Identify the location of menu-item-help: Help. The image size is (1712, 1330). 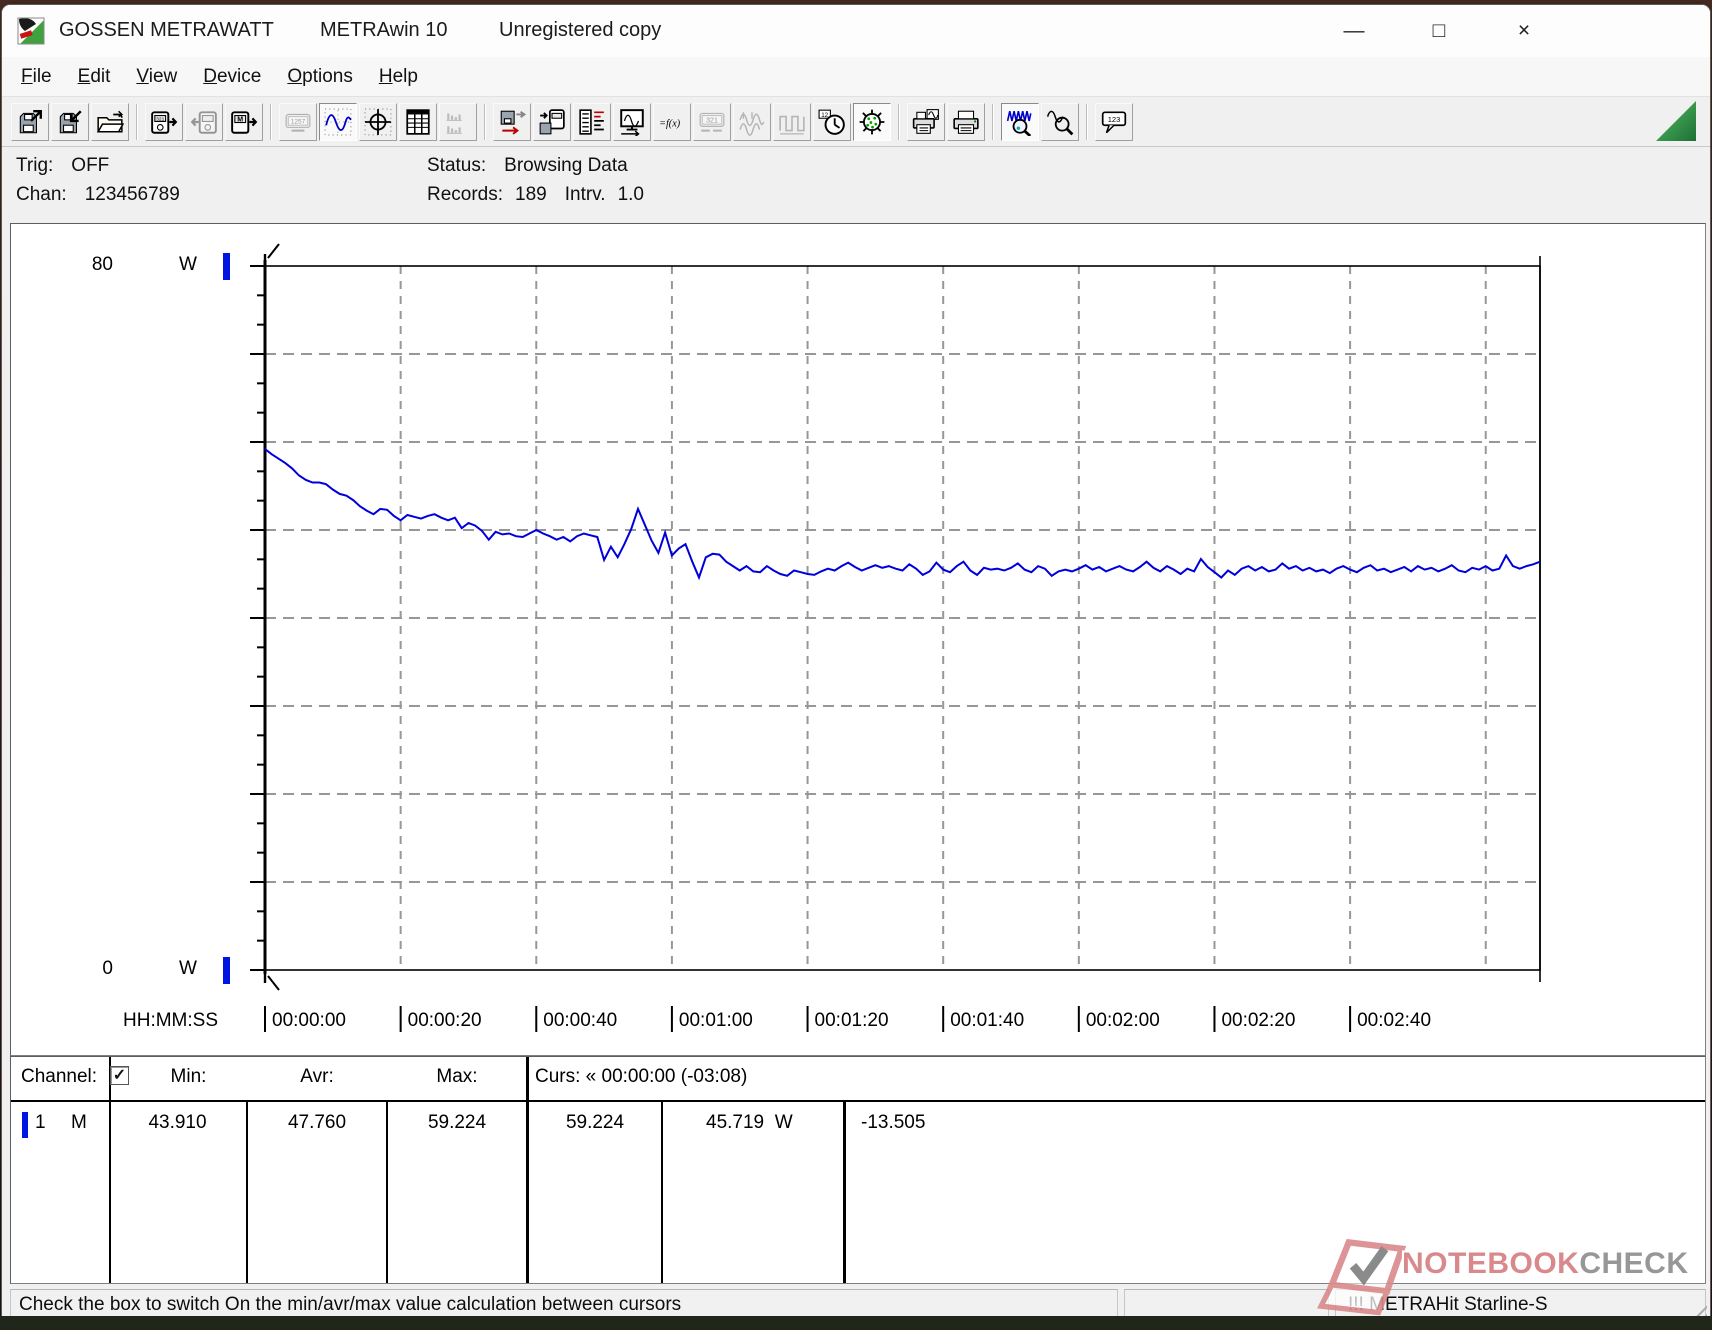
(398, 77).